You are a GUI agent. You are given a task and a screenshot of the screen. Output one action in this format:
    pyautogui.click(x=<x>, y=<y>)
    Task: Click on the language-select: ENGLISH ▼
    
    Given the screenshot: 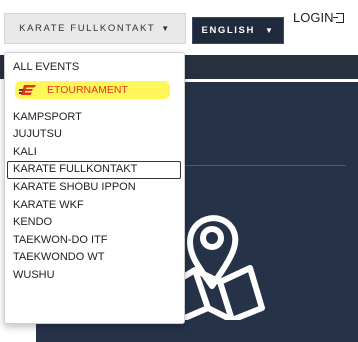 What is the action you would take?
    pyautogui.click(x=238, y=30)
    